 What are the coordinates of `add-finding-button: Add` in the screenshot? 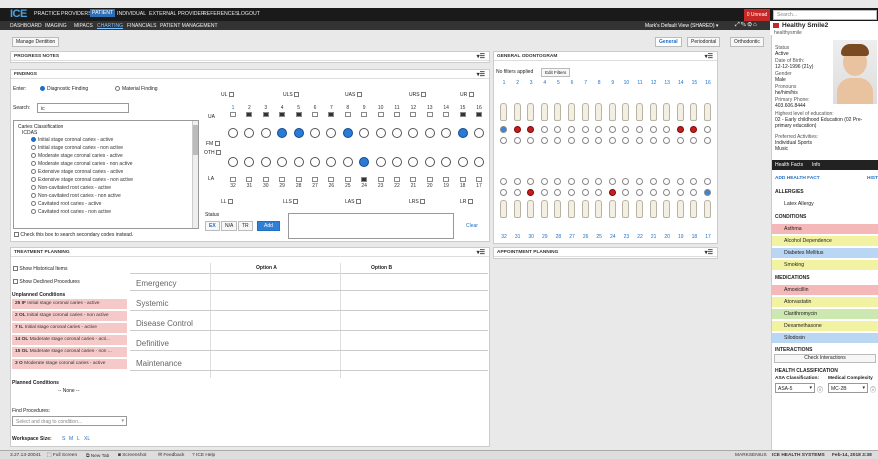 It's located at (268, 226).